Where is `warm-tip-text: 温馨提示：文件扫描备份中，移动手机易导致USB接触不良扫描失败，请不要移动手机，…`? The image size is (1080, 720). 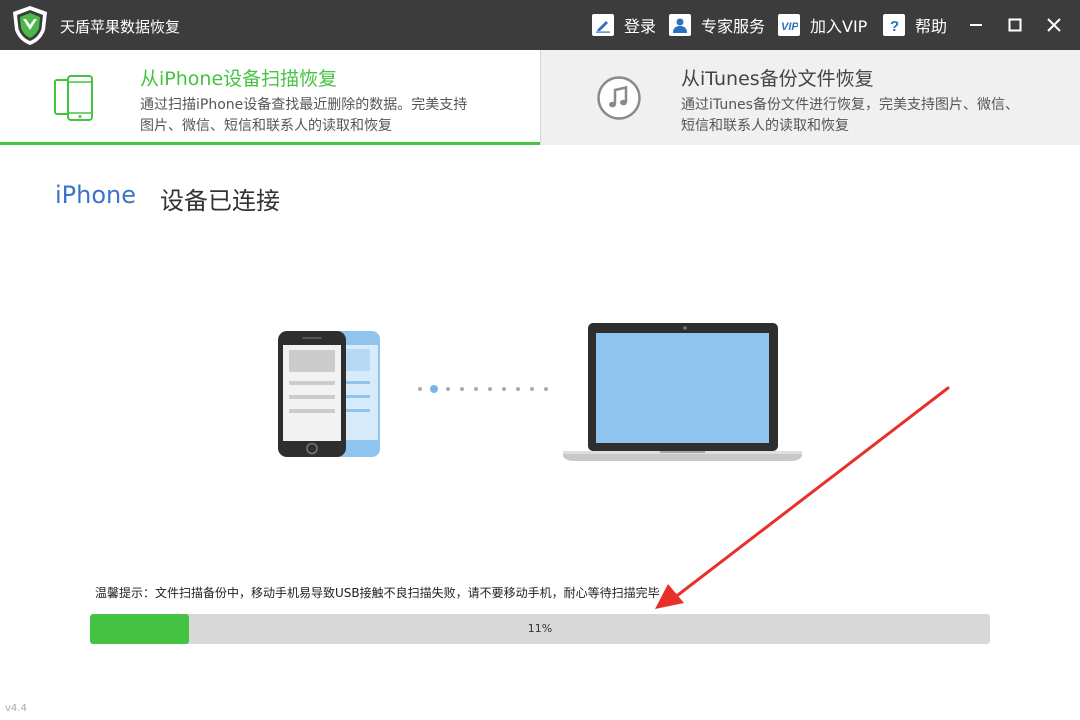
warm-tip-text: 温馨提示：文件扫描备份中，移动手机易导致USB接触不良扫描失败，请不要移动手机，… is located at coordinates (377, 593).